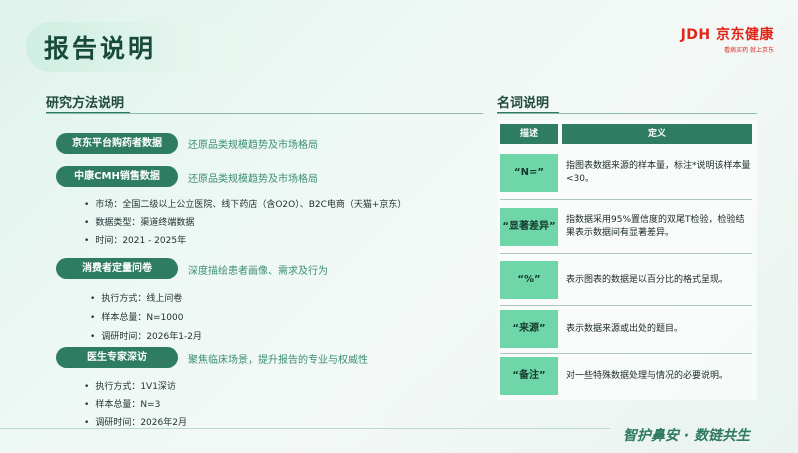 This screenshot has height=453, width=798. What do you see at coordinates (117, 143) in the screenshot?
I see `method-pill-jd: 京东平台购药者数据` at bounding box center [117, 143].